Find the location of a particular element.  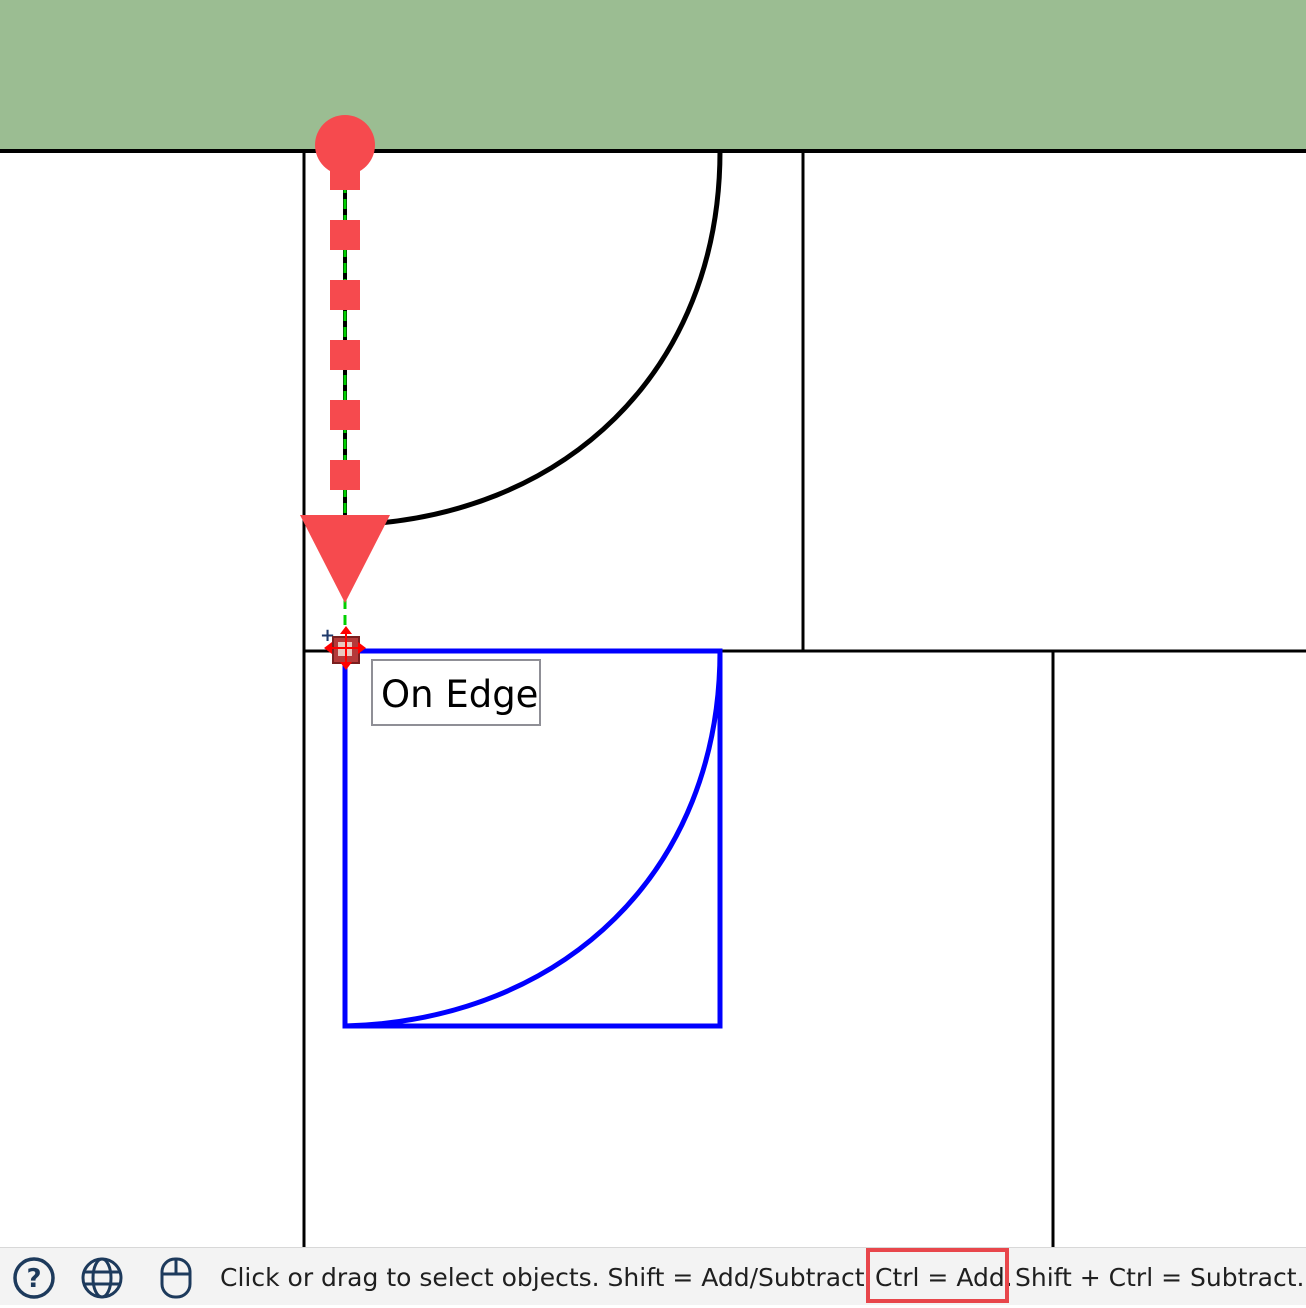

snap-tooltip: On Edge is located at coordinates (456, 692).